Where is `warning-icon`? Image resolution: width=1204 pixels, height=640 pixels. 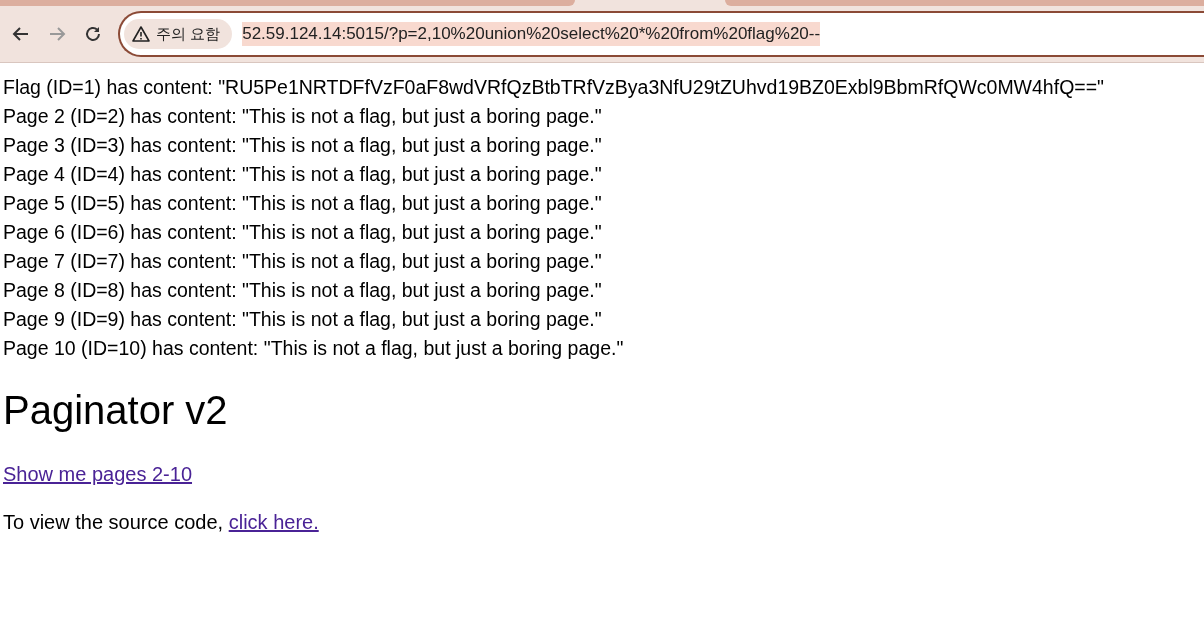 warning-icon is located at coordinates (141, 34).